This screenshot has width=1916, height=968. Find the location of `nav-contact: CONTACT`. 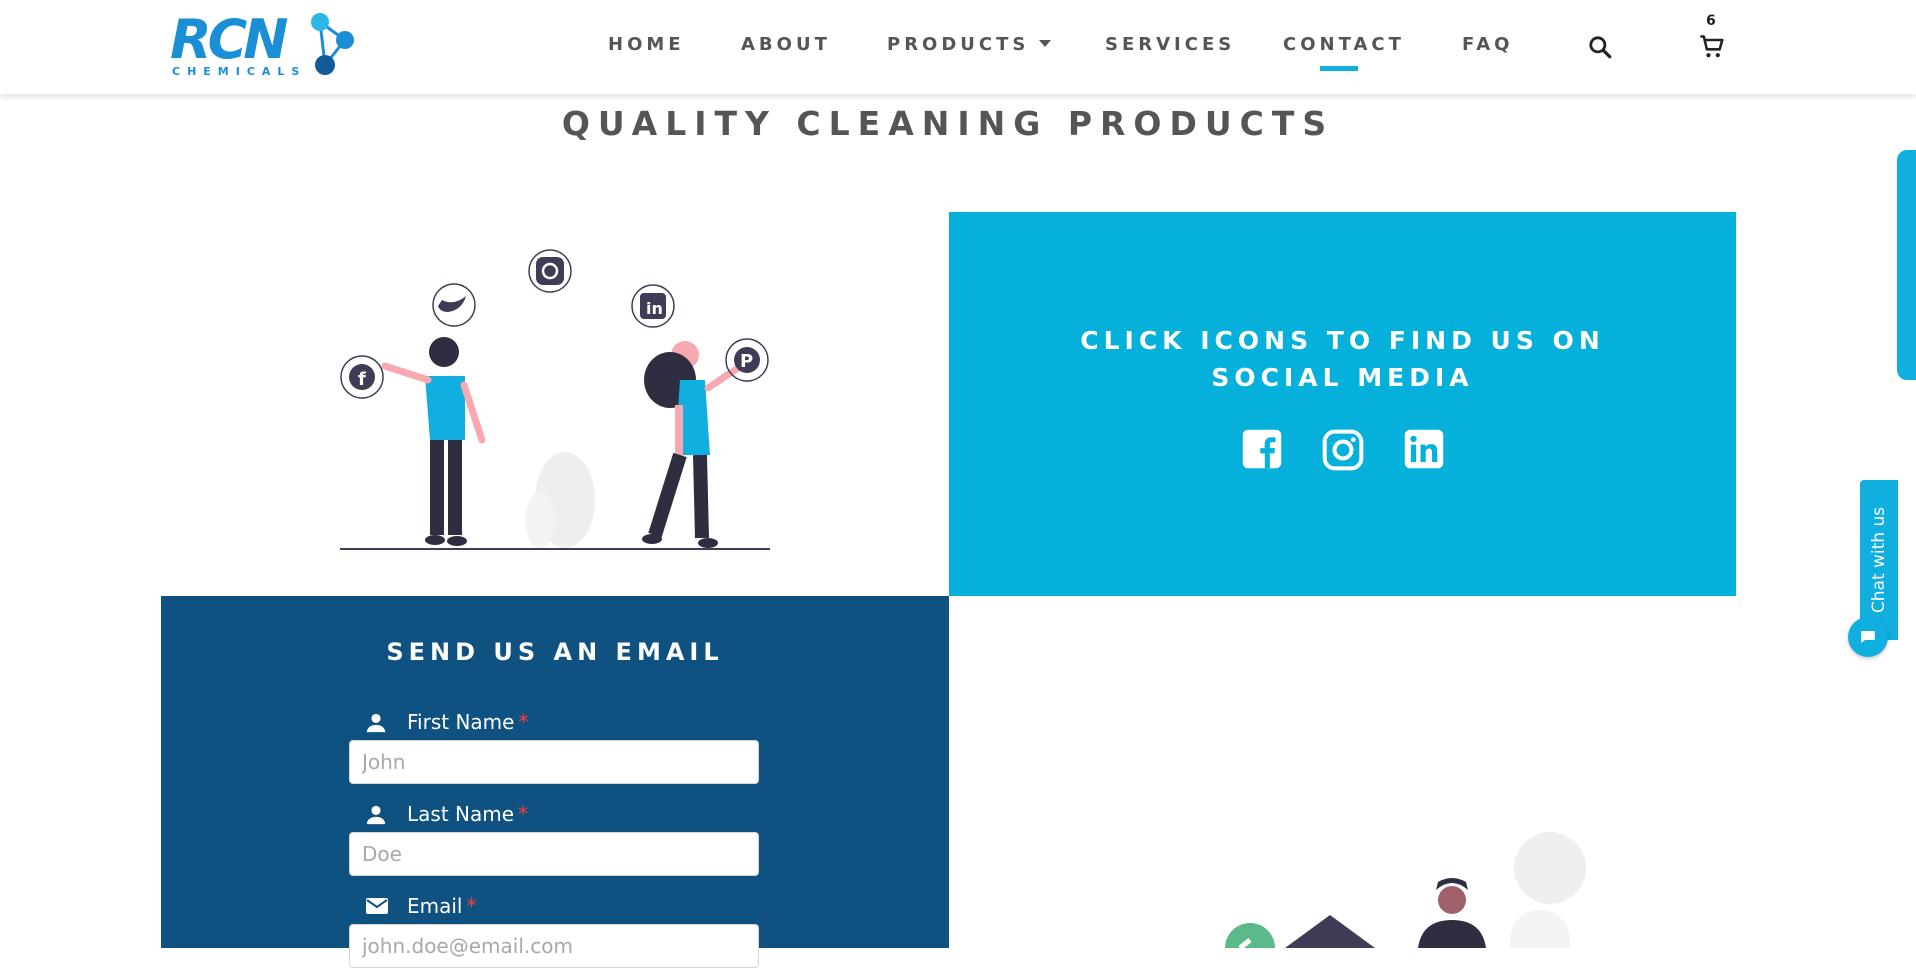

nav-contact: CONTACT is located at coordinates (1344, 44).